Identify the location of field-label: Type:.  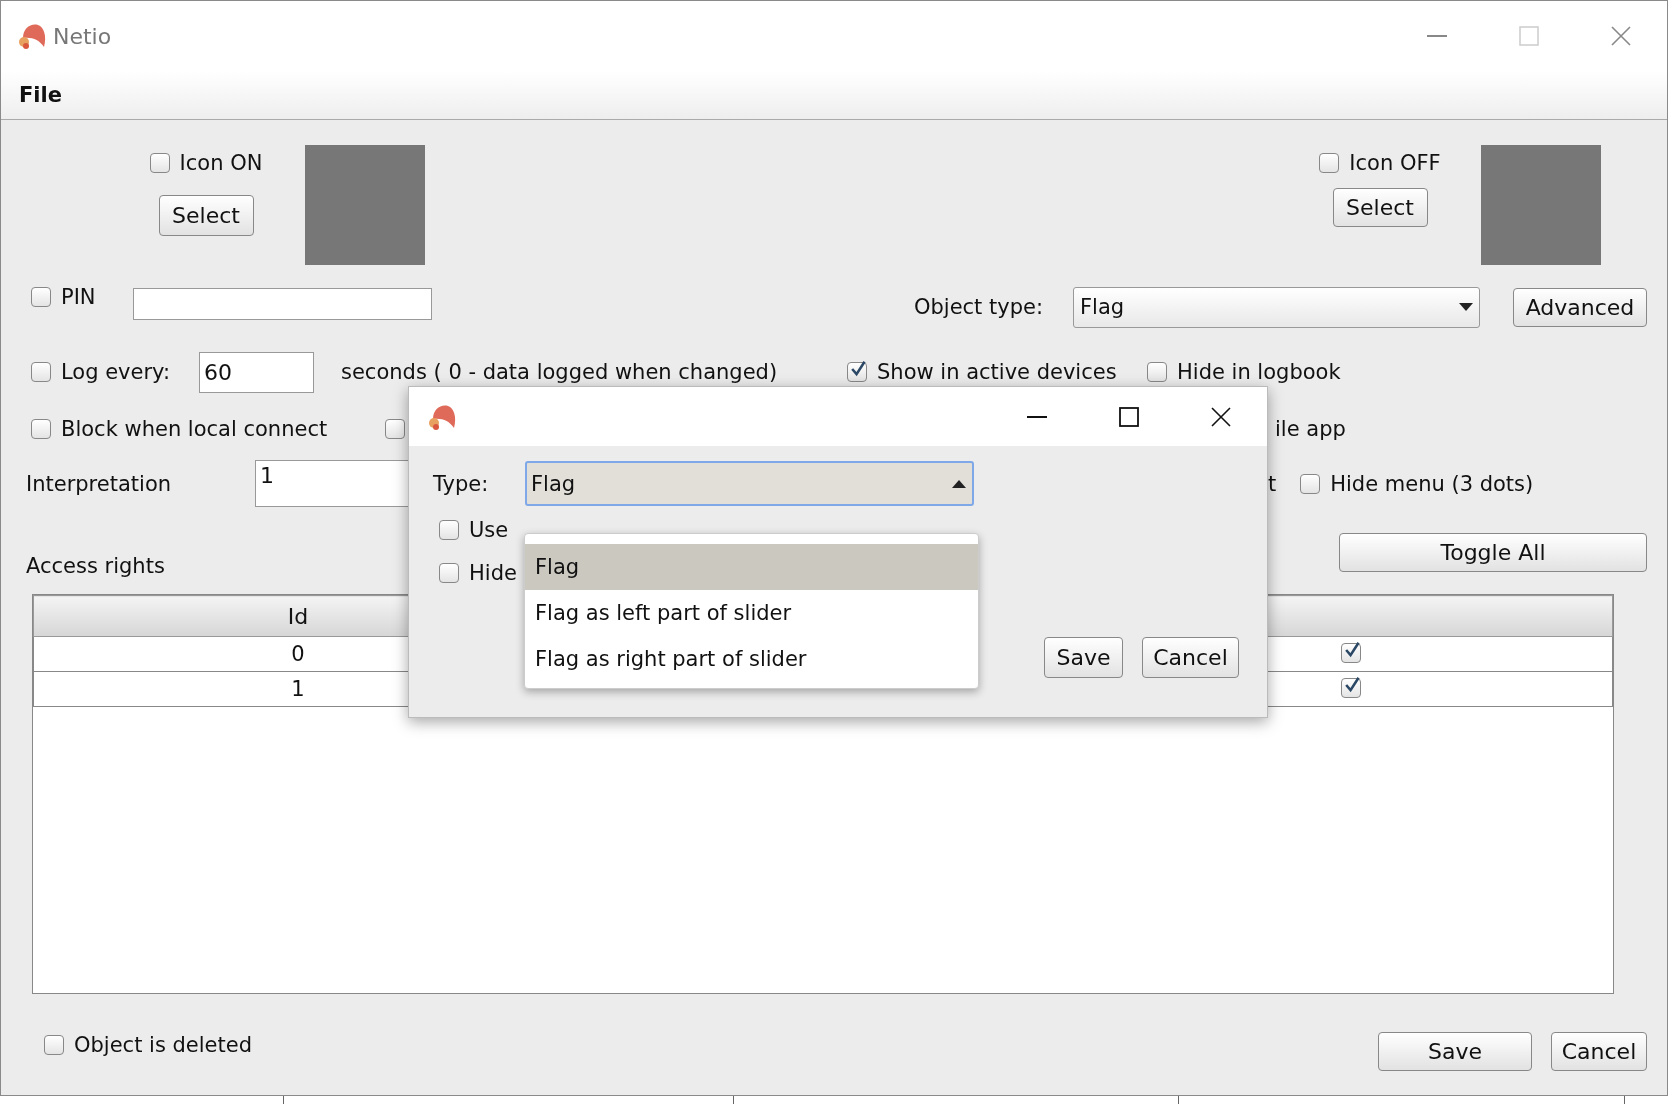
(461, 483).